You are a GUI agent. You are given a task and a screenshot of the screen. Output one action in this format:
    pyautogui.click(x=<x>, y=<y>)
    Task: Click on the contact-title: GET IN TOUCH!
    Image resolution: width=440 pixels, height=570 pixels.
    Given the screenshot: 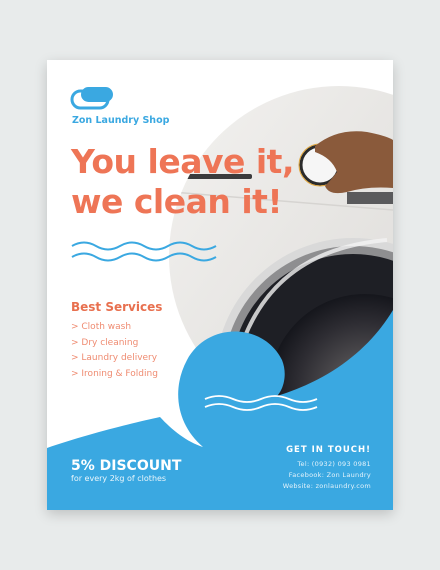 What is the action you would take?
    pyautogui.click(x=328, y=450)
    